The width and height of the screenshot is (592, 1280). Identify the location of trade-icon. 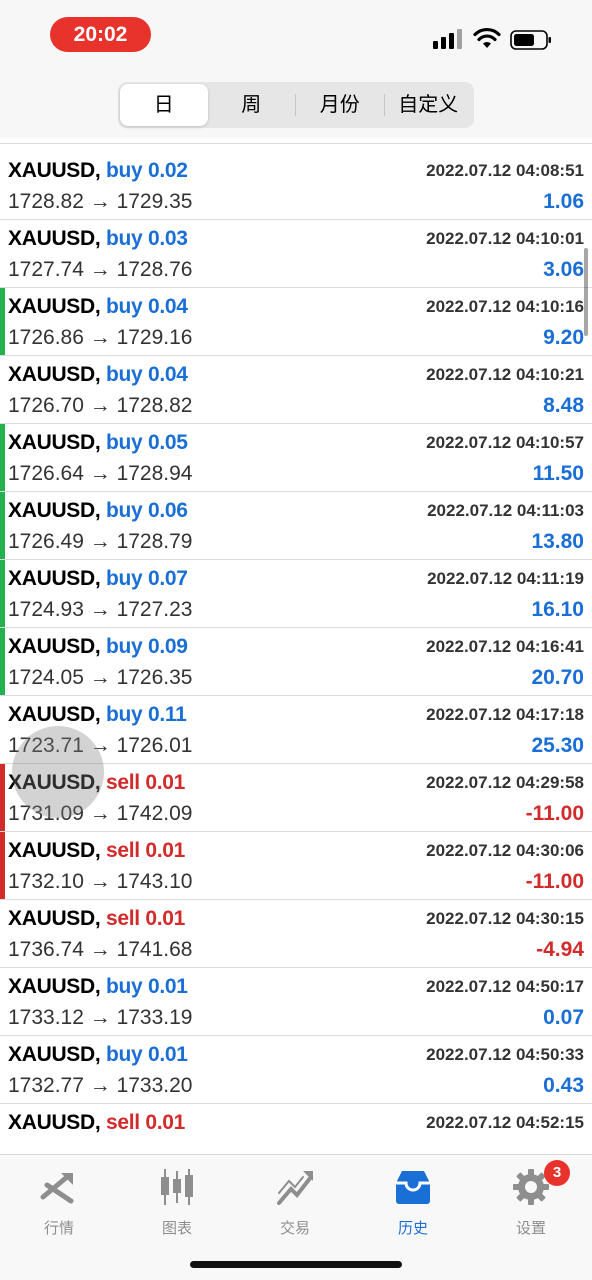
(295, 1188).